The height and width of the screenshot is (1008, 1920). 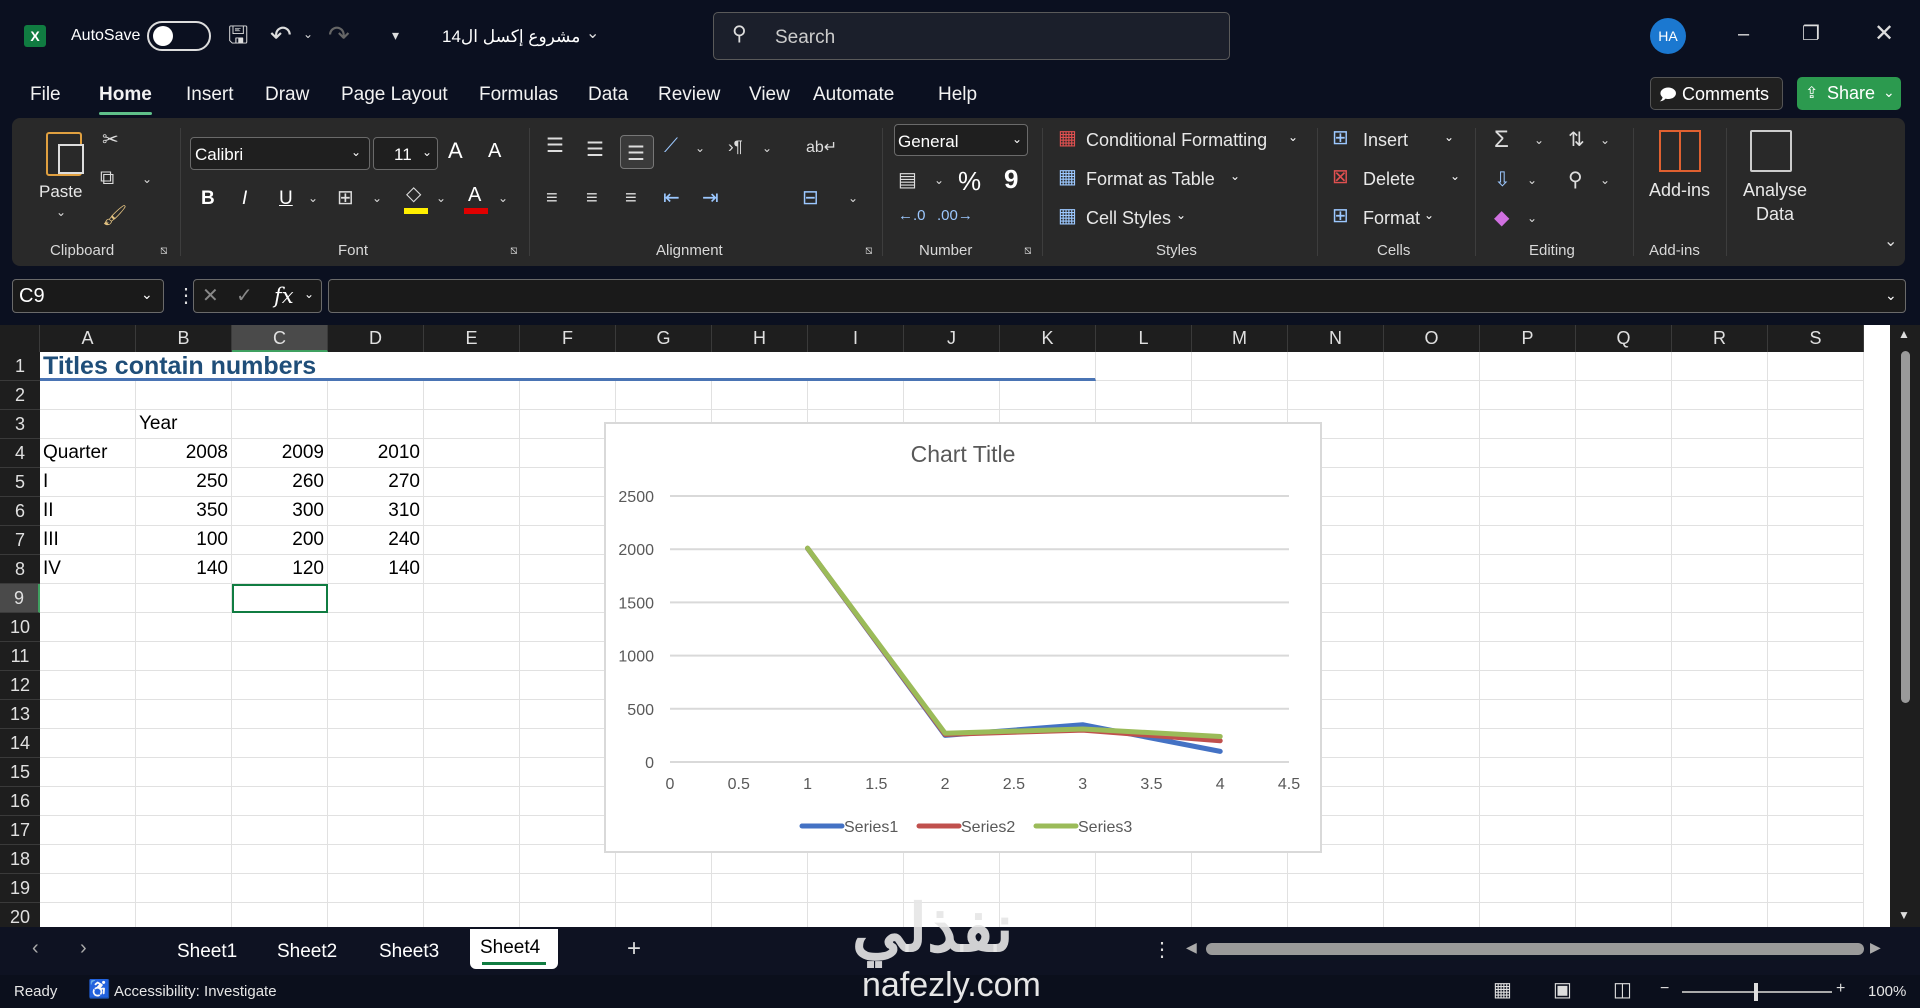 I want to click on cell-R20, so click(x=1720, y=915).